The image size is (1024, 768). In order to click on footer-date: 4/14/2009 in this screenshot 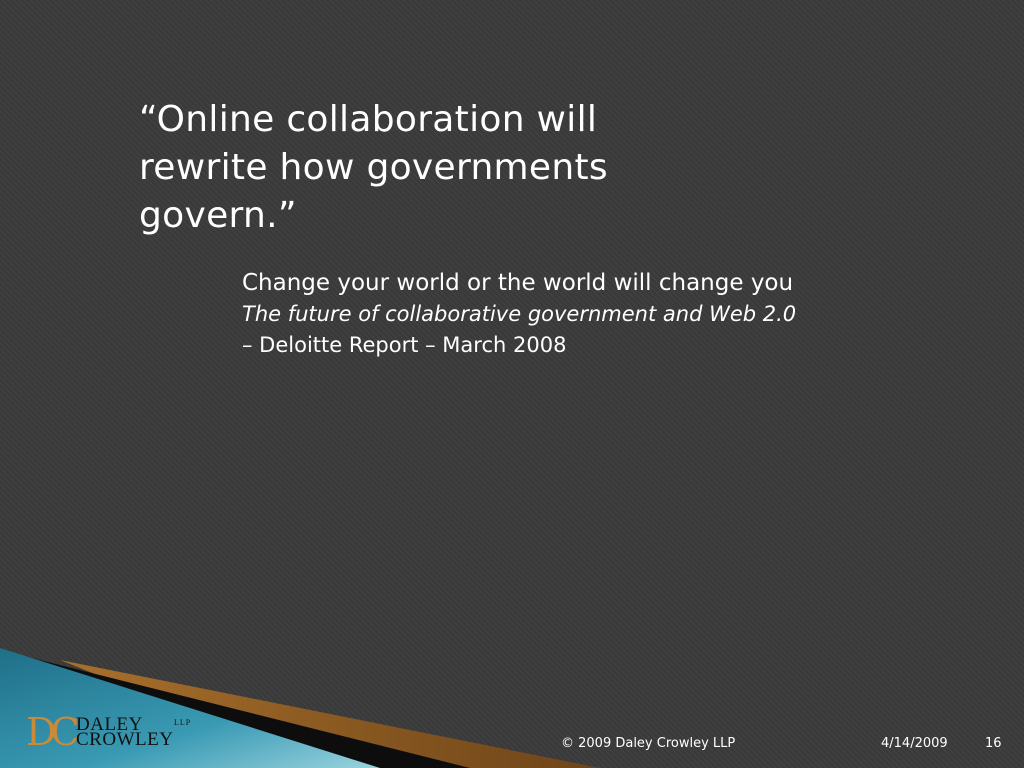, I will do `click(914, 743)`.